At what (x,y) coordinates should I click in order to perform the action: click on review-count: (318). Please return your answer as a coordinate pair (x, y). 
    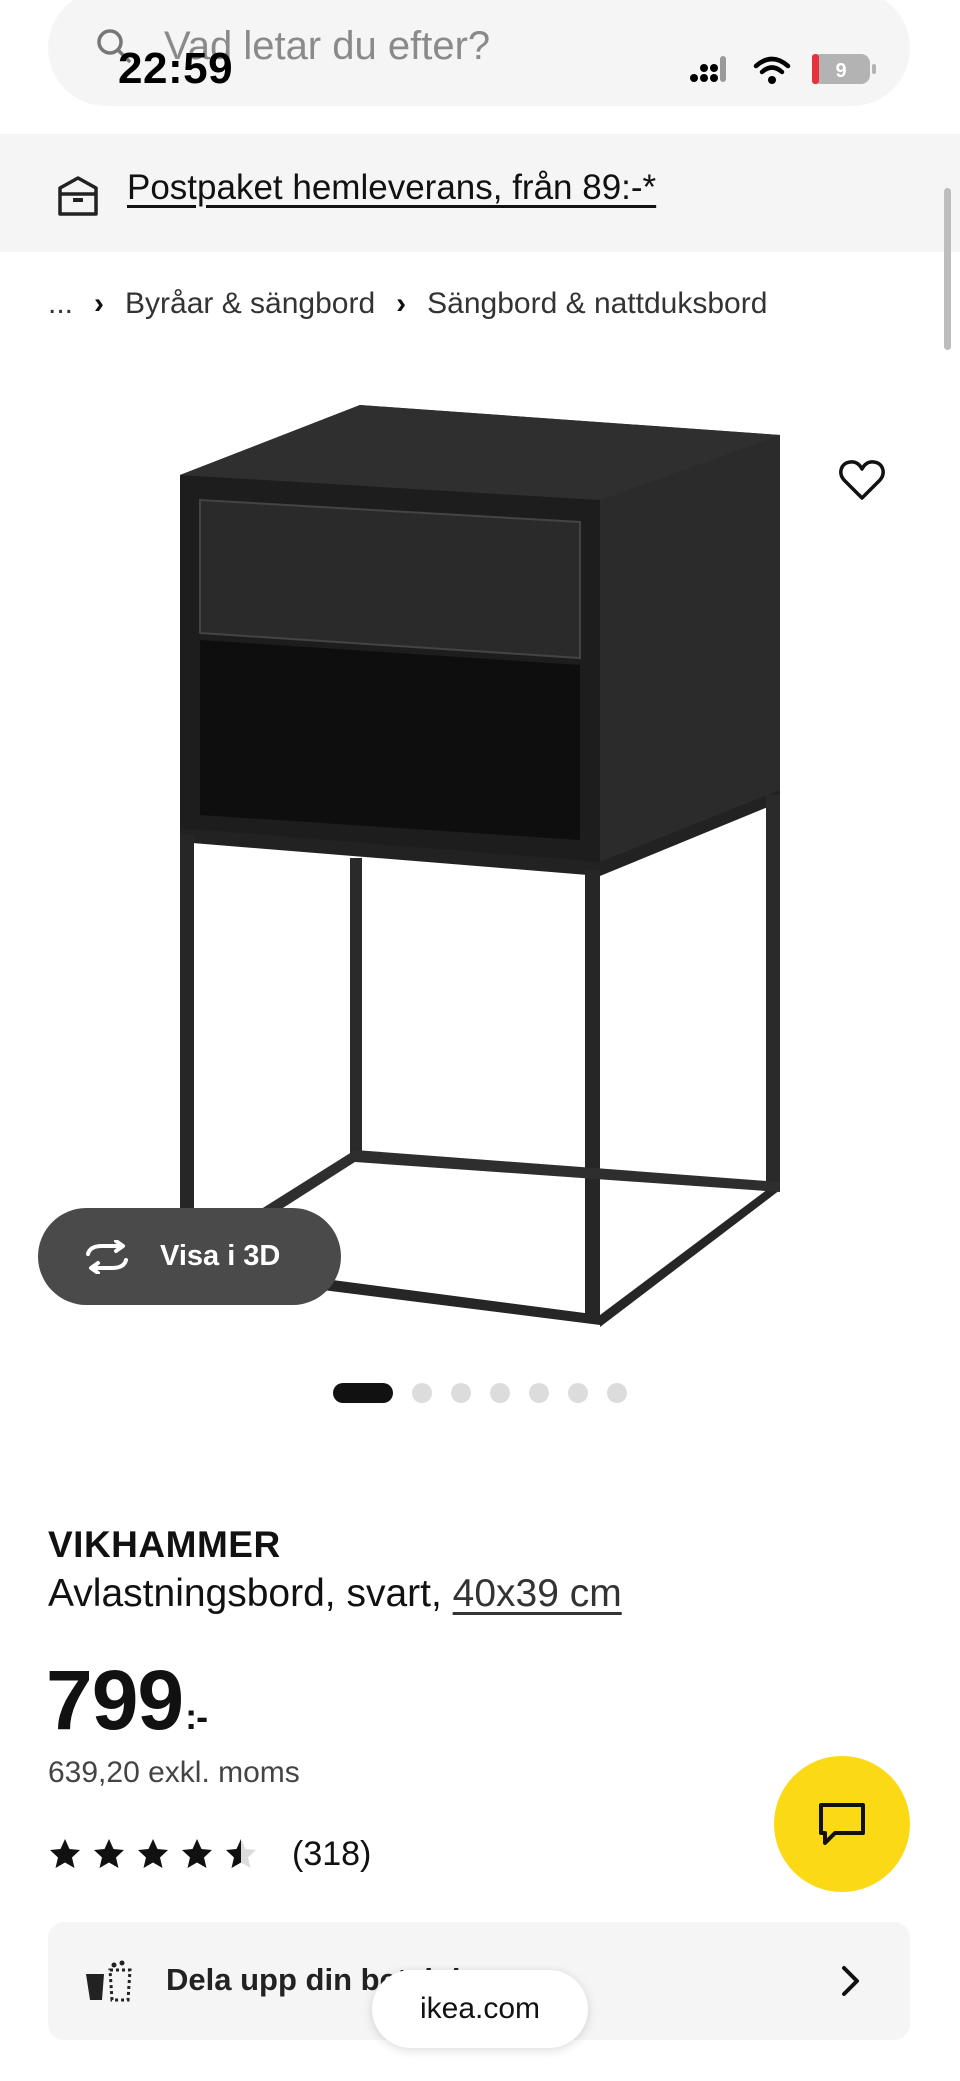
    Looking at the image, I should click on (331, 1854).